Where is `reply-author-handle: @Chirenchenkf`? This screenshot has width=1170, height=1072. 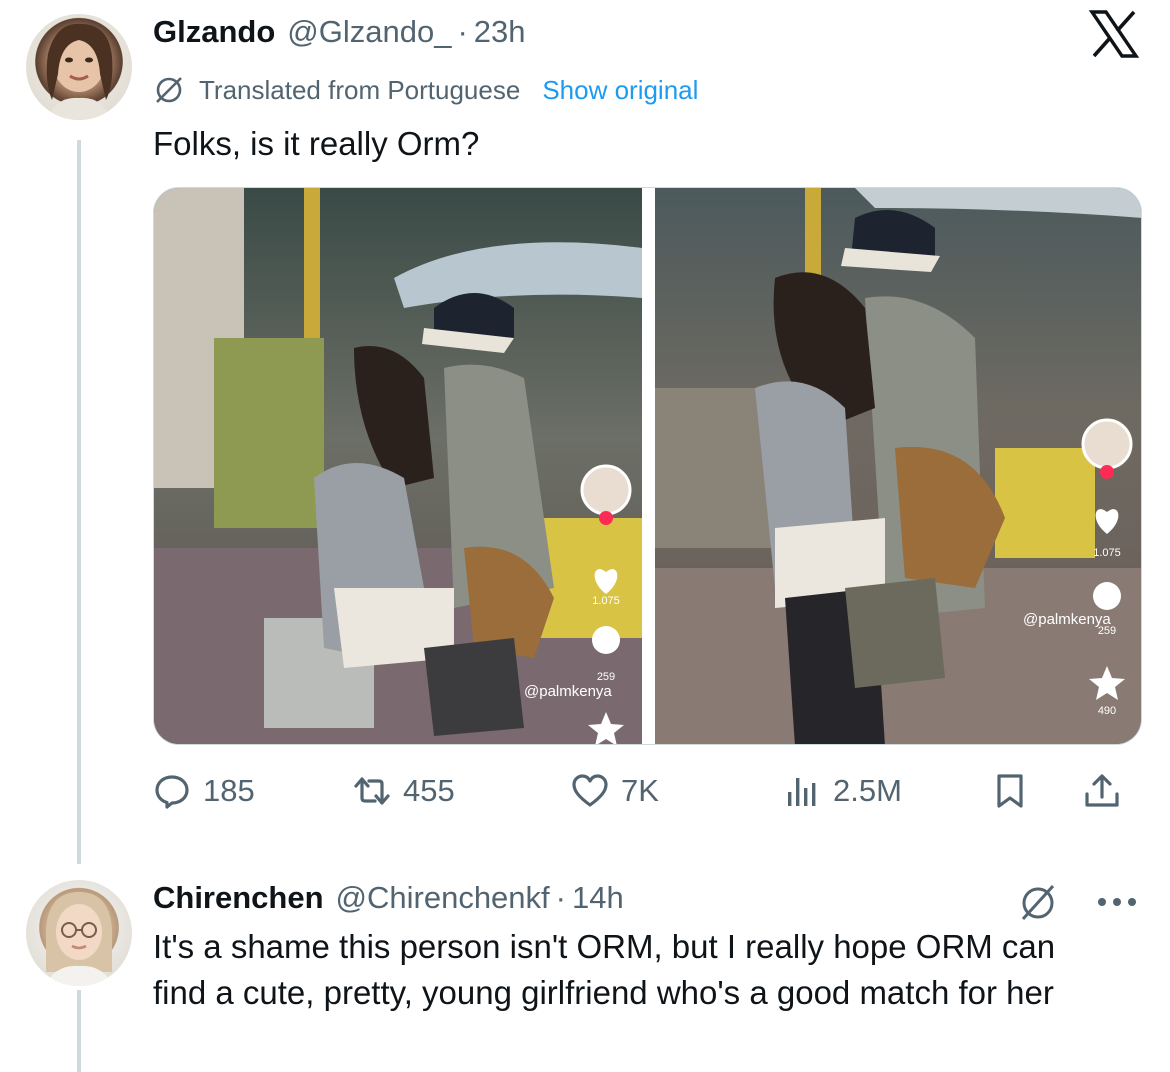
reply-author-handle: @Chirenchenkf is located at coordinates (443, 898).